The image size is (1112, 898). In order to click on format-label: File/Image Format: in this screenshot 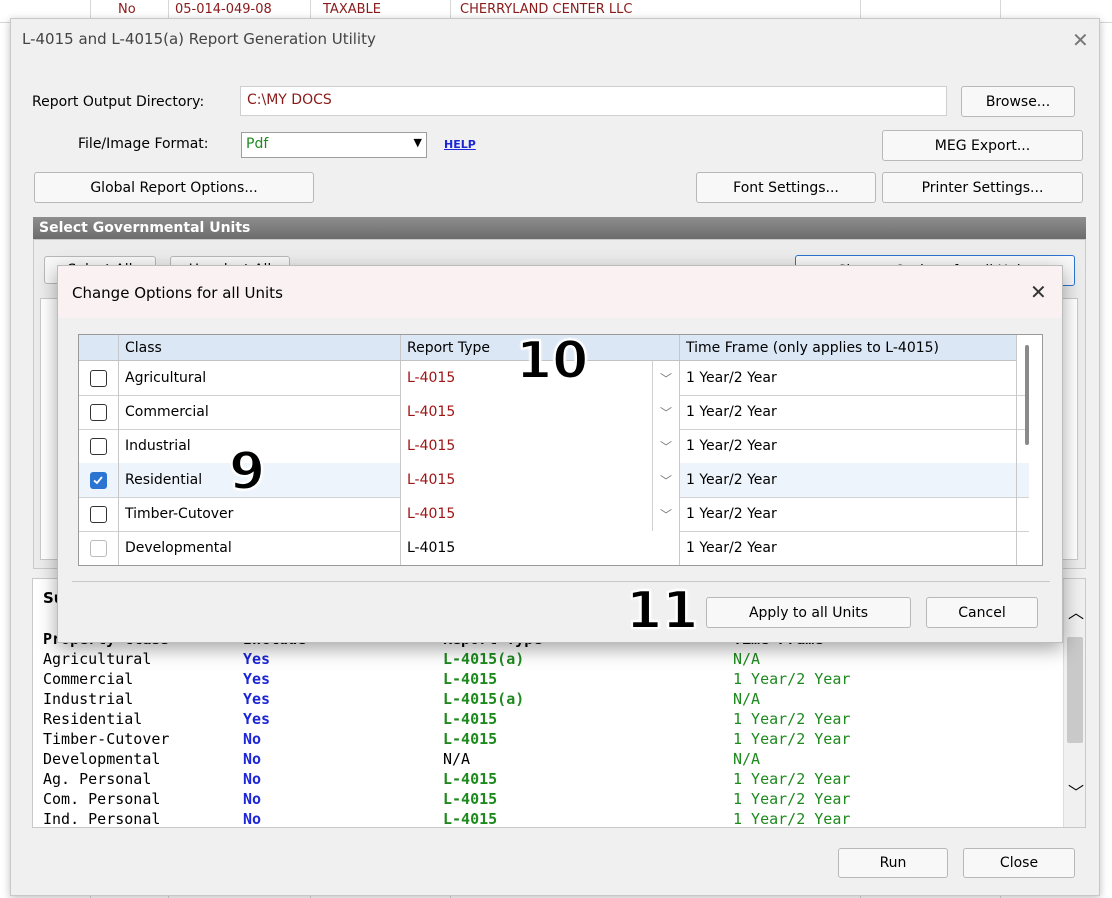, I will do `click(143, 144)`.